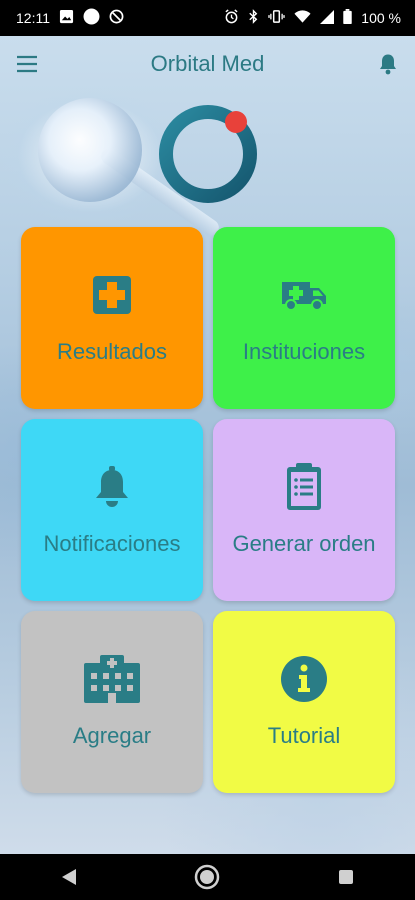 This screenshot has height=900, width=415. Describe the element at coordinates (253, 18) in the screenshot. I see `bluetooth-icon` at that location.